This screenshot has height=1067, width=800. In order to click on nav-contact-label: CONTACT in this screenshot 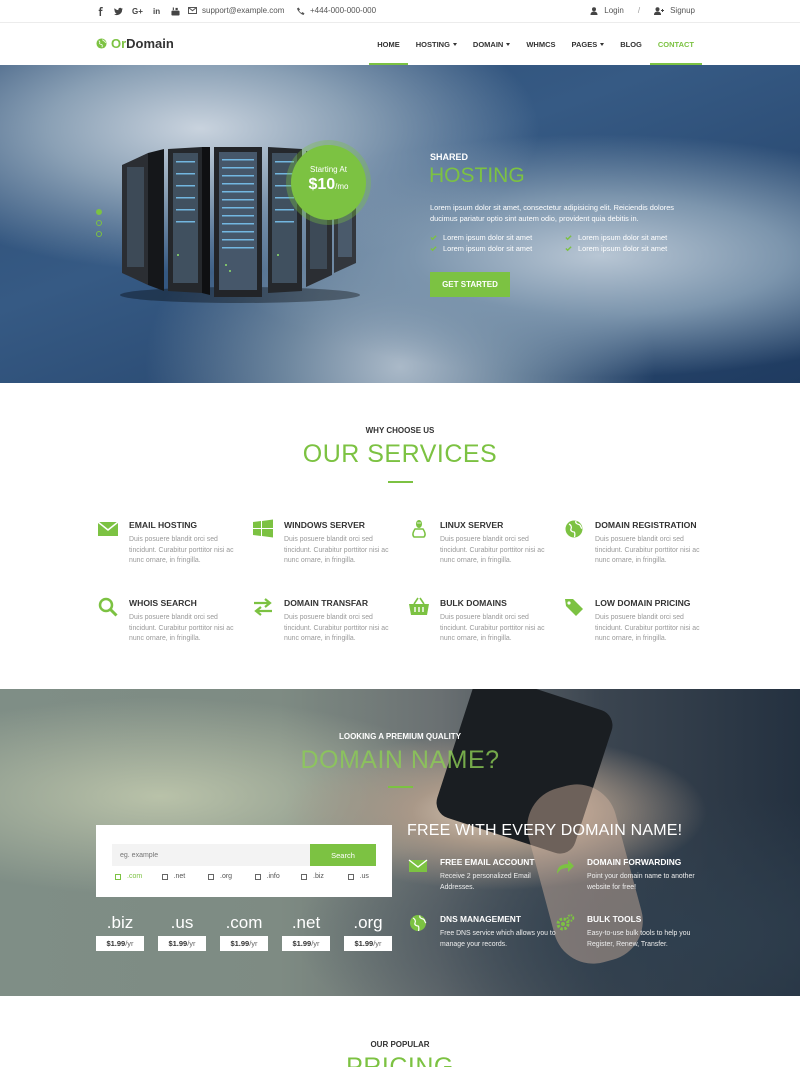, I will do `click(675, 44)`.